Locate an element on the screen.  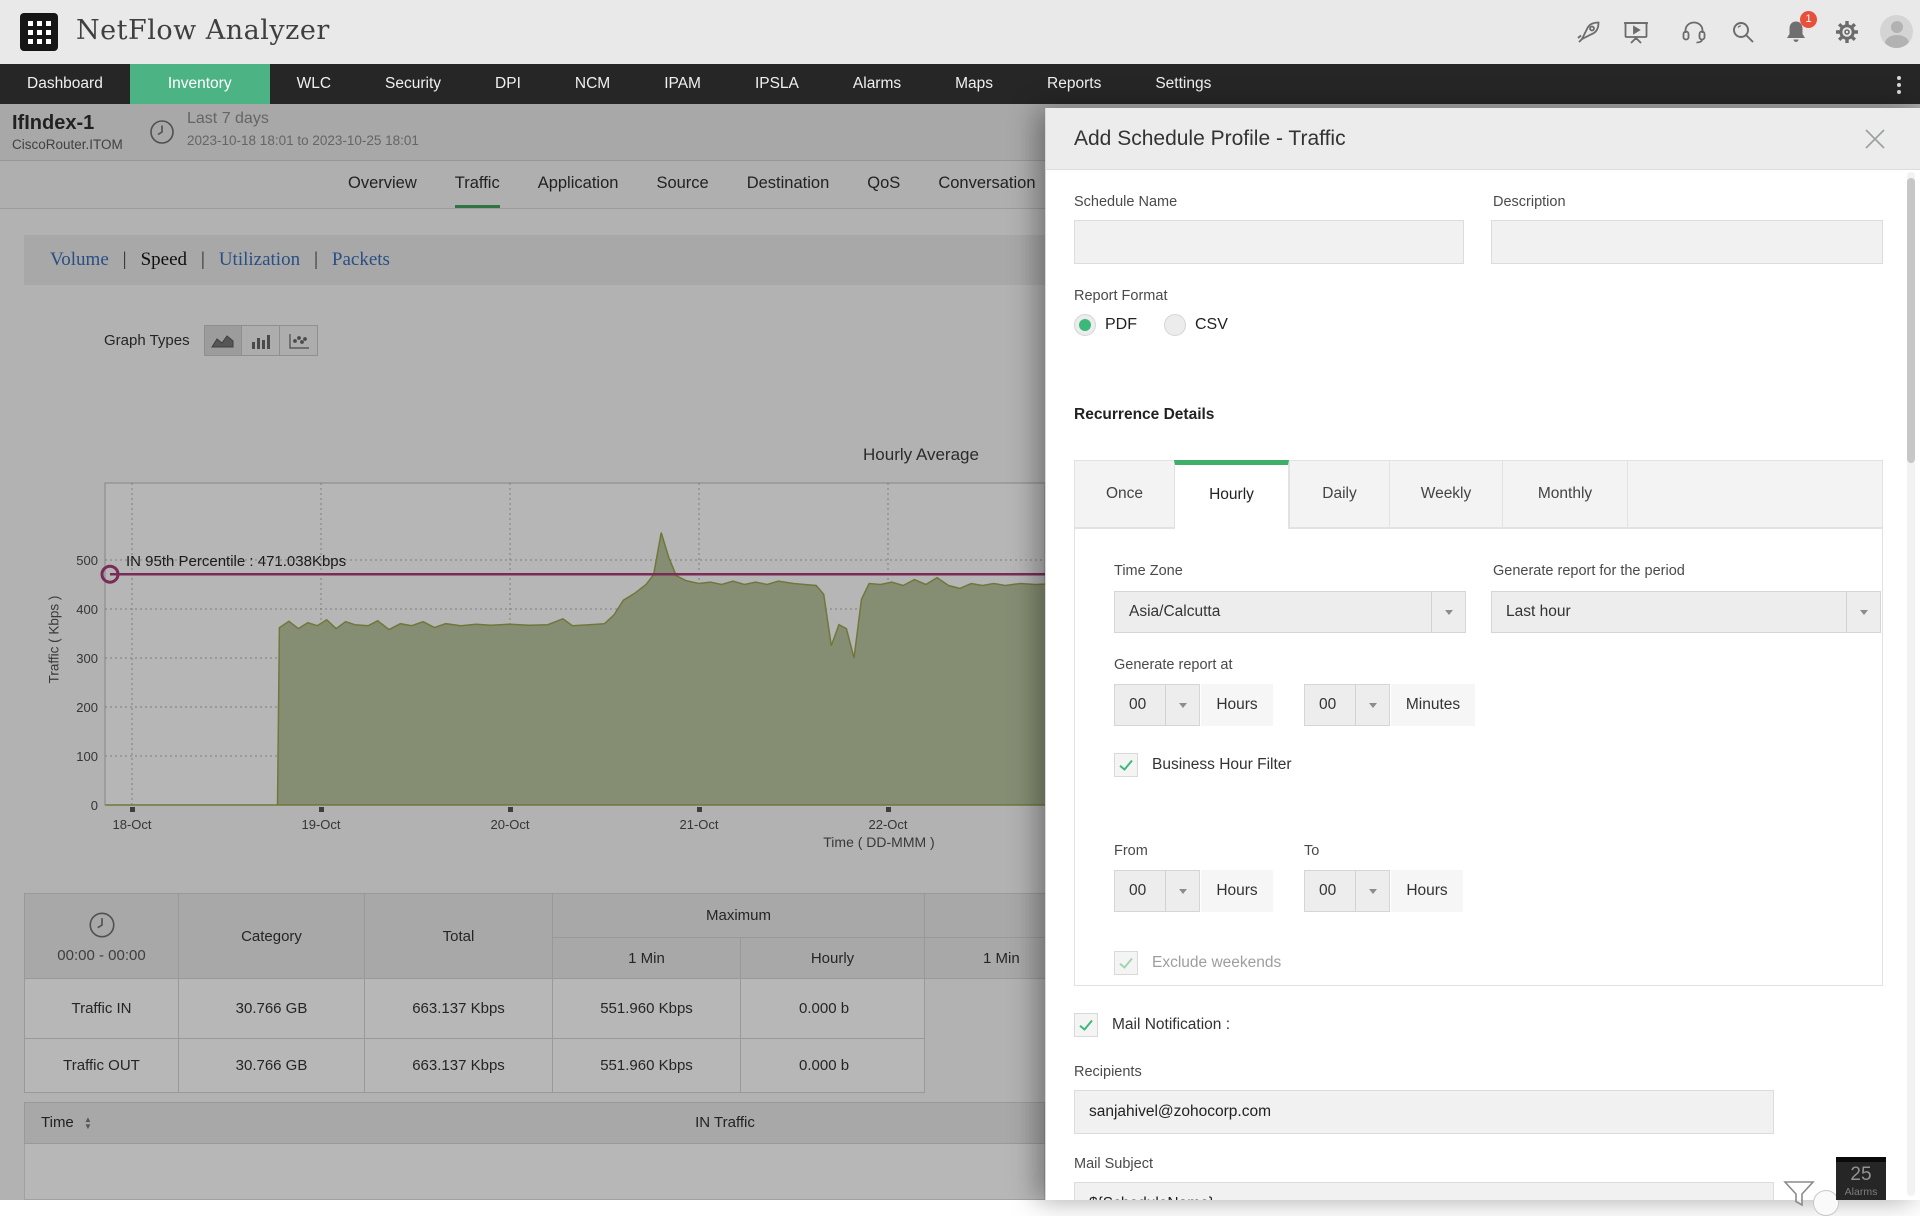
nav-overflow-kebab-icon is located at coordinates (1899, 84).